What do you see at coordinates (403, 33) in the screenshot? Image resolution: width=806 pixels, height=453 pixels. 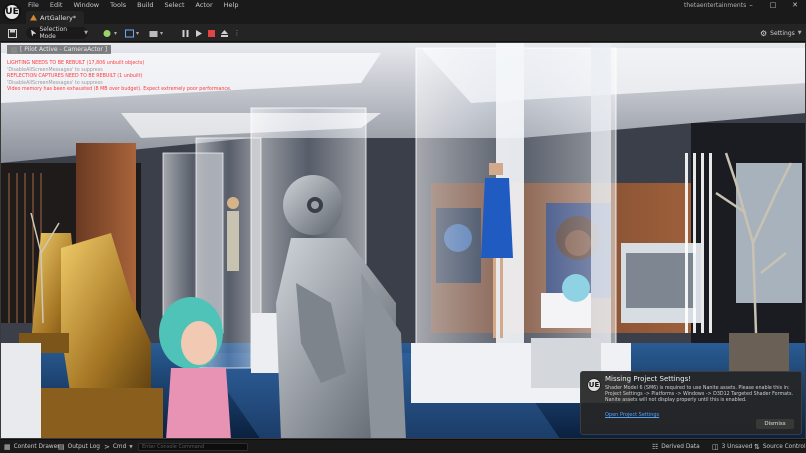 I see `main-toolbar: Selection Mode ▼ ⋮ ⚙ Settings ▼` at bounding box center [403, 33].